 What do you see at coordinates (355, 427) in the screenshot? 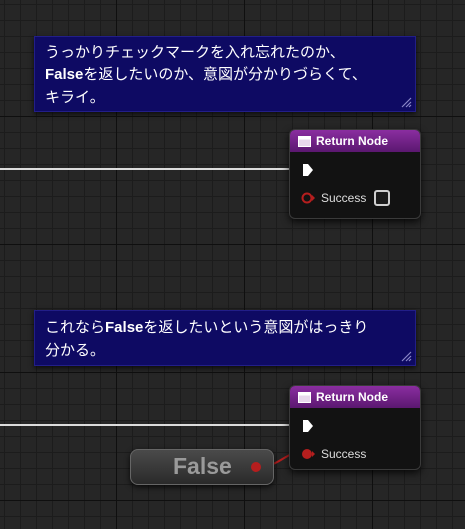
I see `return-node-2: Return Node Success` at bounding box center [355, 427].